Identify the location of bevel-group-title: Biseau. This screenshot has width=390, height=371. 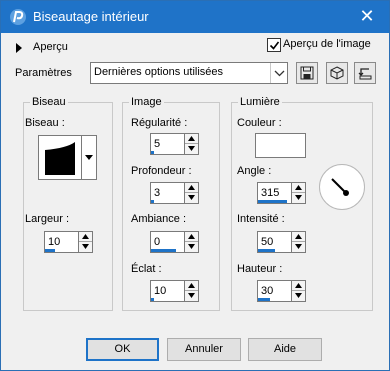
(49, 102).